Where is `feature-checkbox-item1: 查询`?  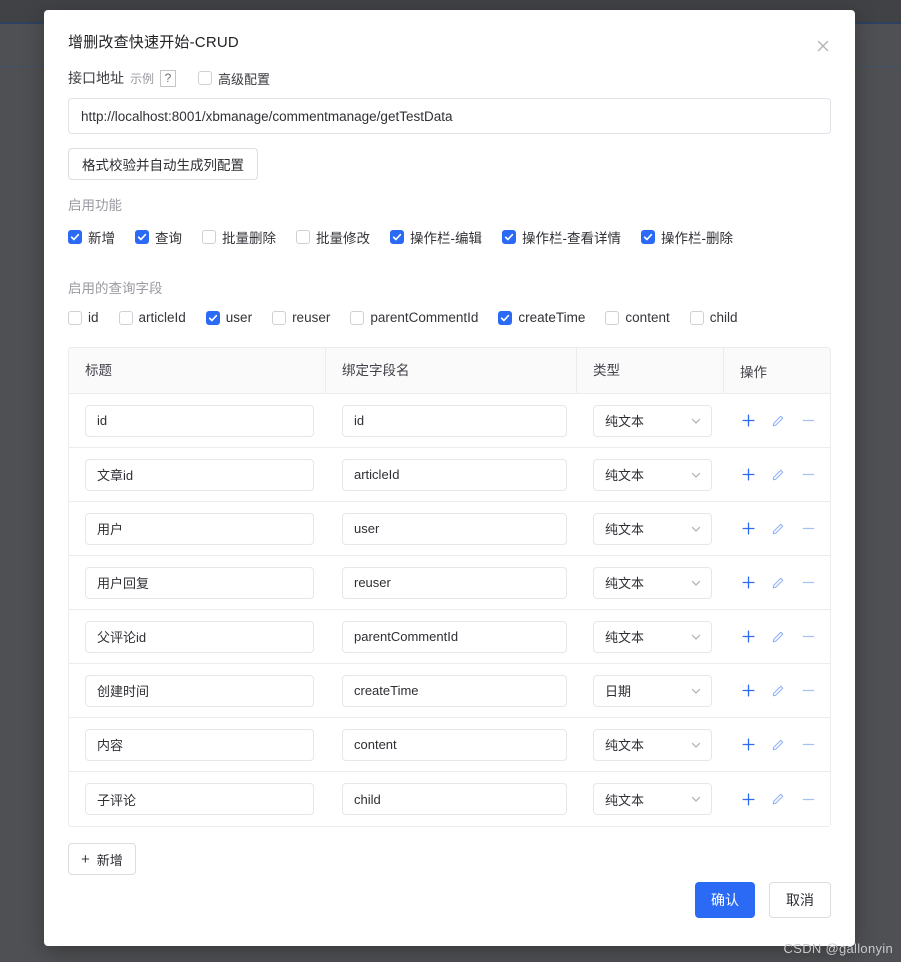
feature-checkbox-item1: 查询 is located at coordinates (158, 237).